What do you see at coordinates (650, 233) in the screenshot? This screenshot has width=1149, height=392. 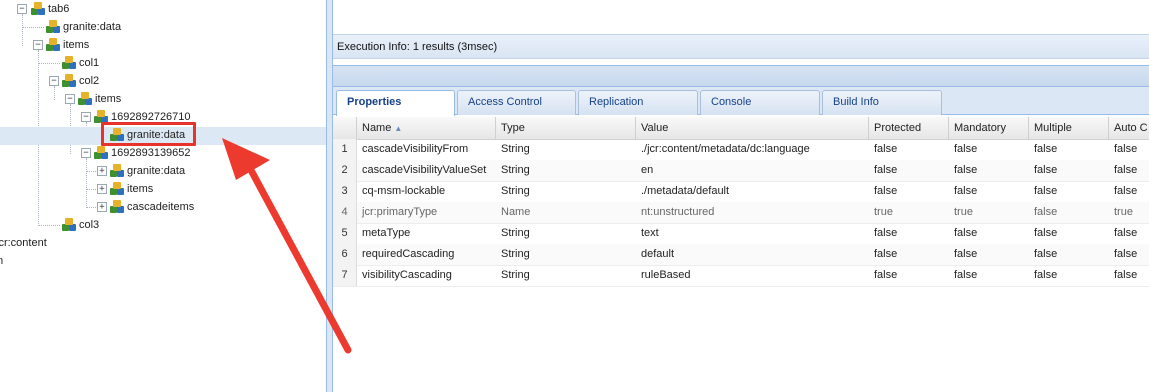 I see `cell-value: text` at bounding box center [650, 233].